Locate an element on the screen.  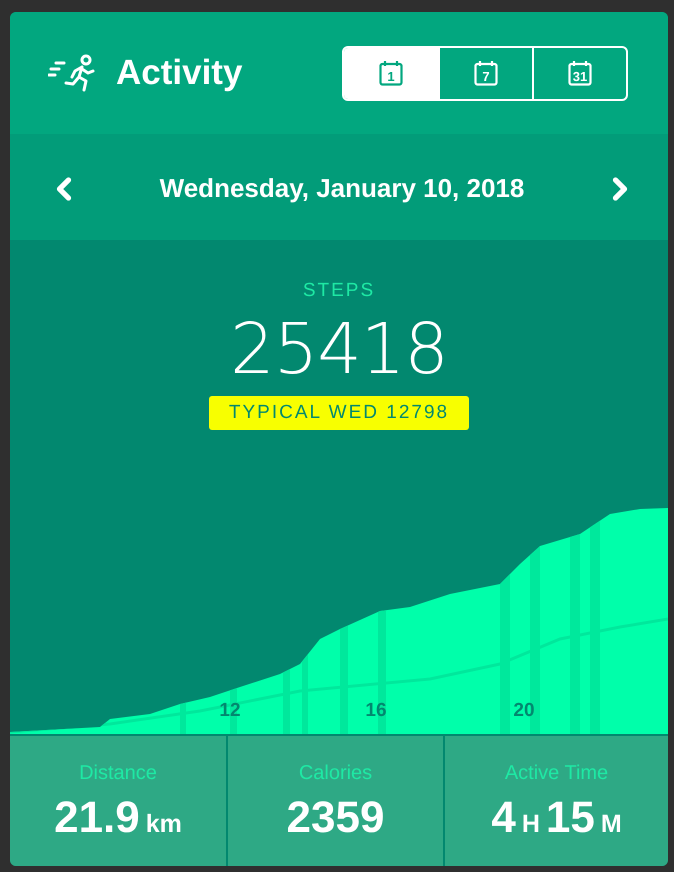
steps-label: STEPS is located at coordinates (339, 291).